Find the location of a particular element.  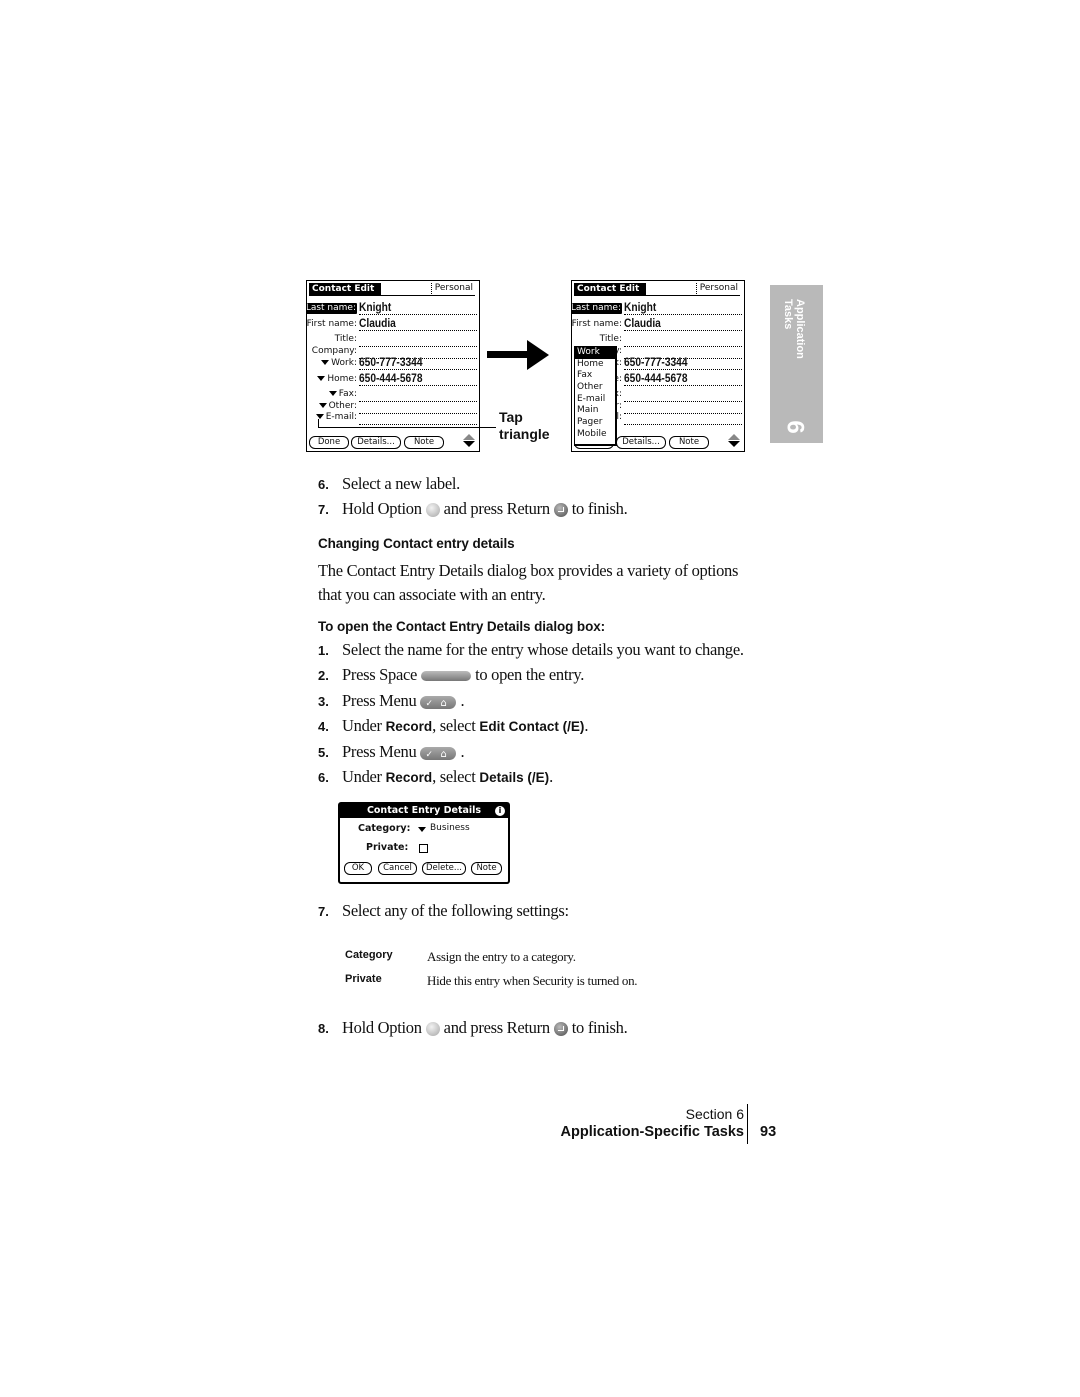

popup-item-other: Other is located at coordinates (595, 388).